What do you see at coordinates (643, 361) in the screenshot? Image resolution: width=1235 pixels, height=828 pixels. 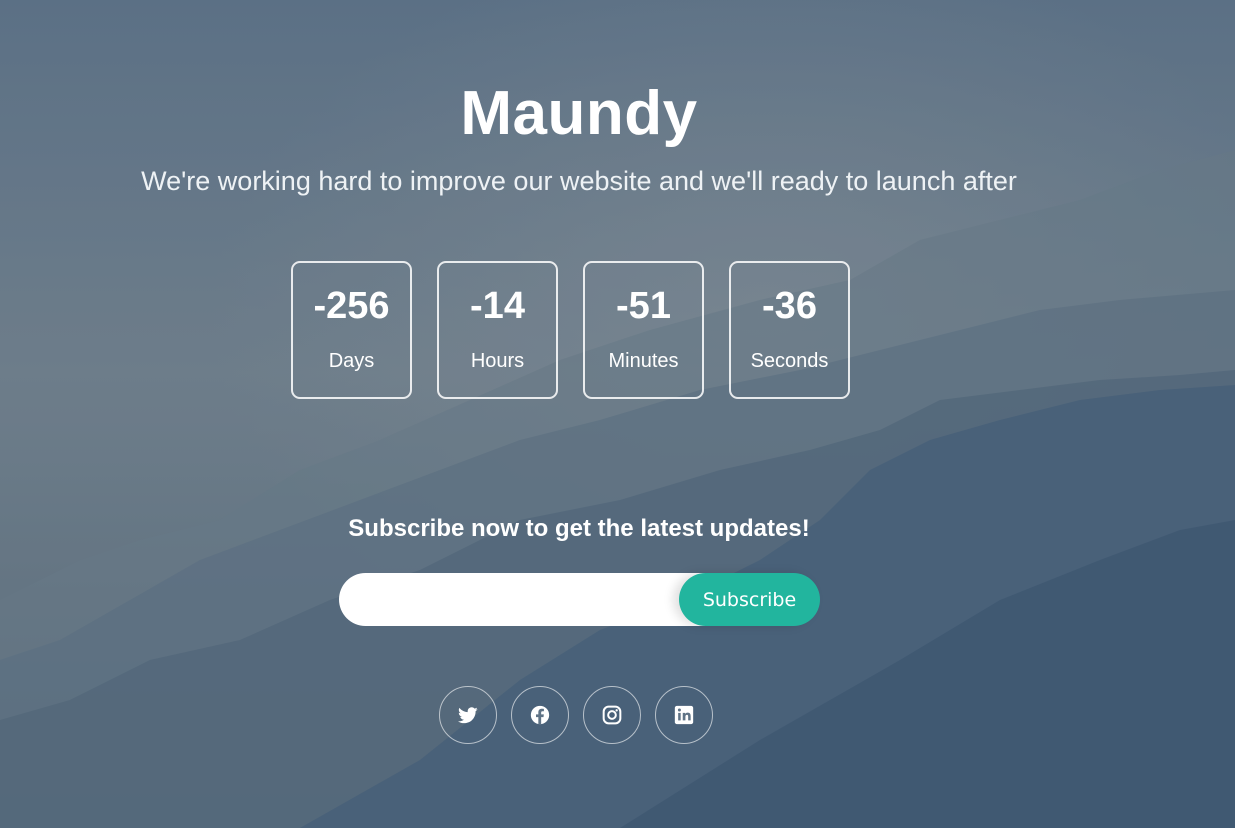 I see `countdown-minutes-label: Minutes` at bounding box center [643, 361].